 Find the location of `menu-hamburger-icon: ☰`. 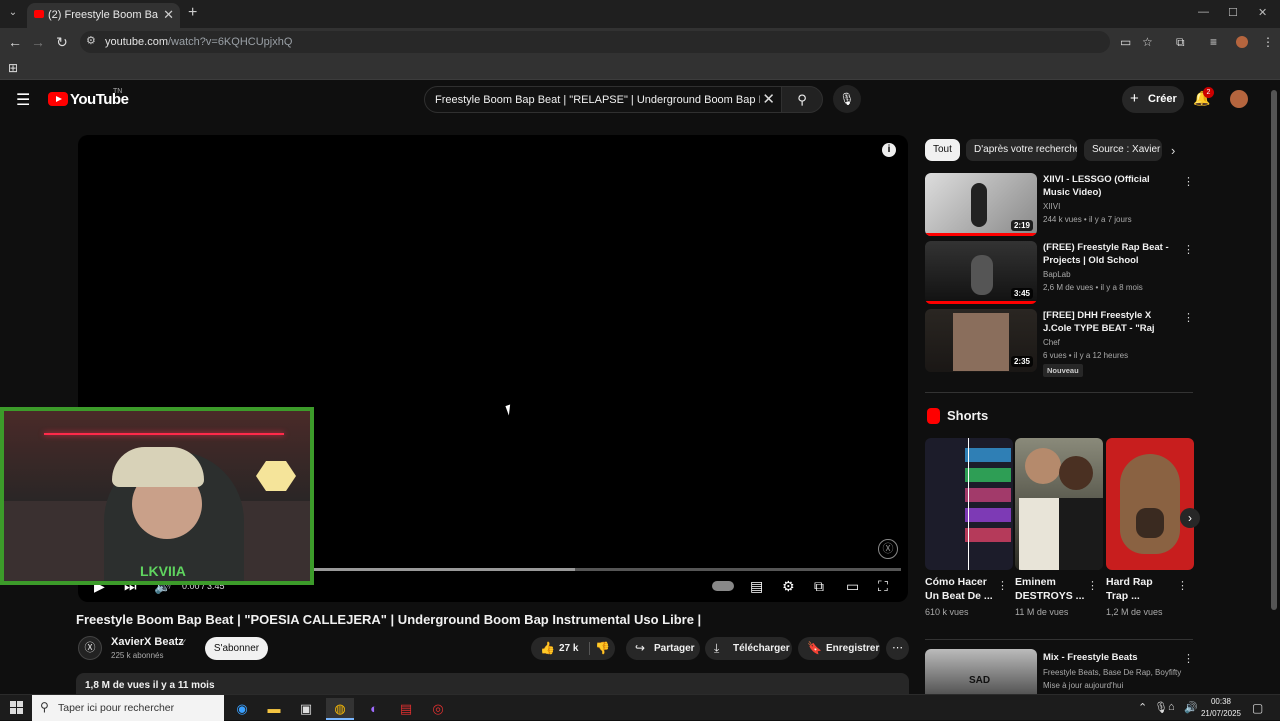

menu-hamburger-icon: ☰ is located at coordinates (23, 100).